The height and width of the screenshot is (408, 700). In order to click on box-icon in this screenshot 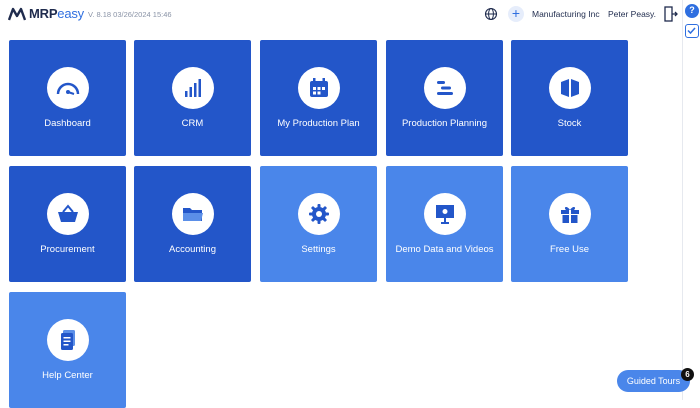, I will do `click(570, 88)`.